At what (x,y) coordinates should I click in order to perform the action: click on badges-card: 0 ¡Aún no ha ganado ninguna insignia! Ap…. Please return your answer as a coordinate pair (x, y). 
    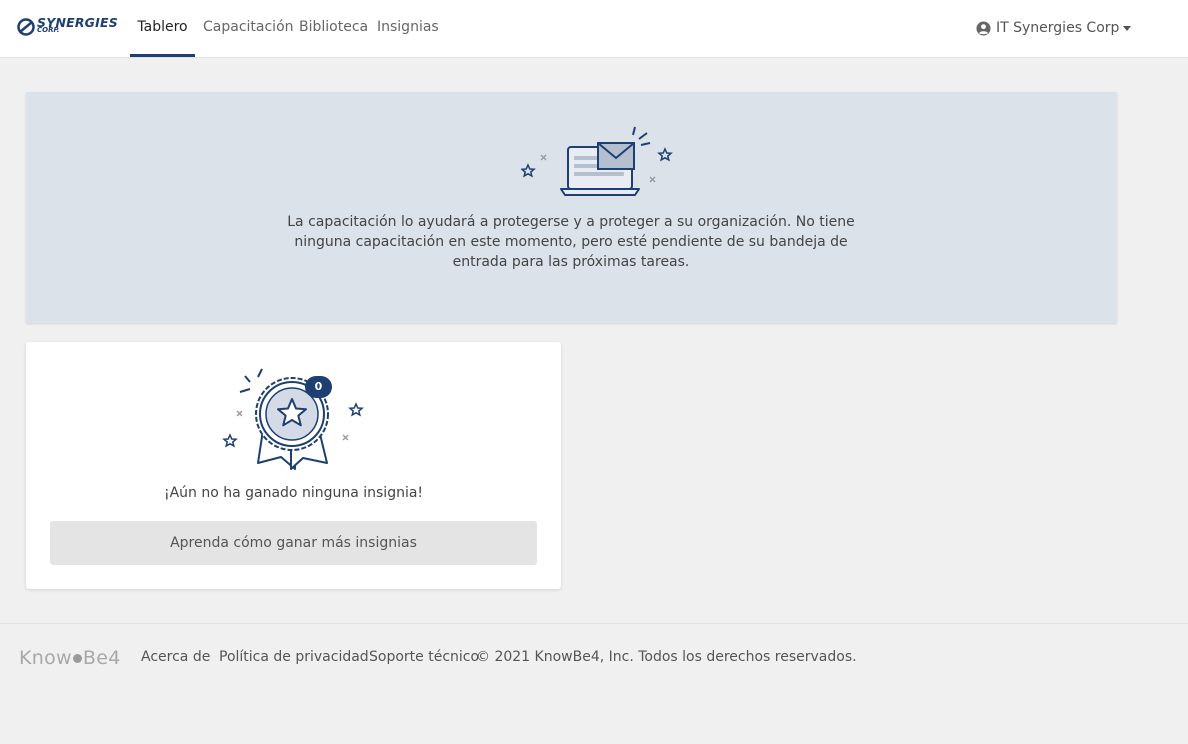
    Looking at the image, I should click on (293, 465).